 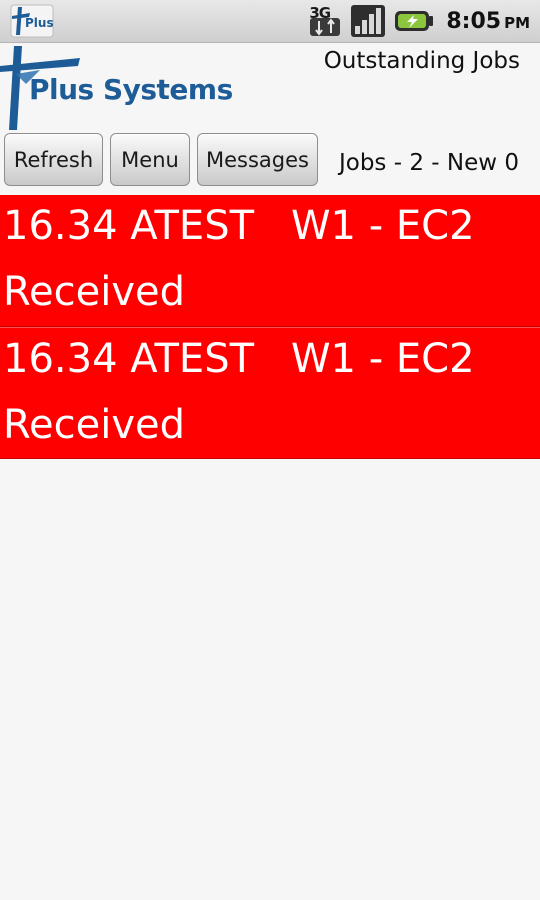 I want to click on toolbar: Refresh Menu Messages, so click(x=161, y=160).